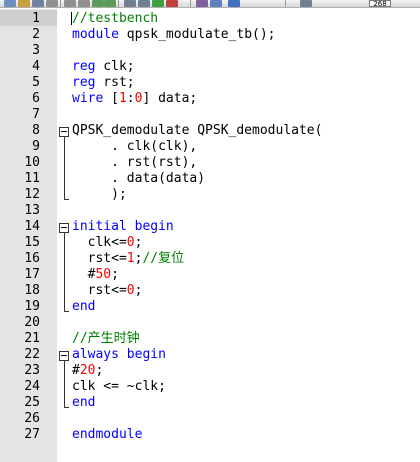  I want to click on line-number: 25, so click(32, 402).